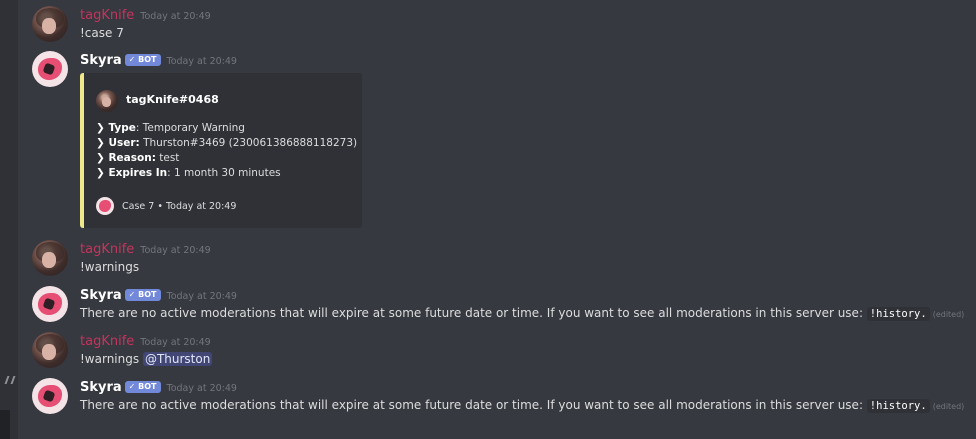 This screenshot has height=439, width=976. I want to click on field-value: : 1 month 30 minutes, so click(224, 173).